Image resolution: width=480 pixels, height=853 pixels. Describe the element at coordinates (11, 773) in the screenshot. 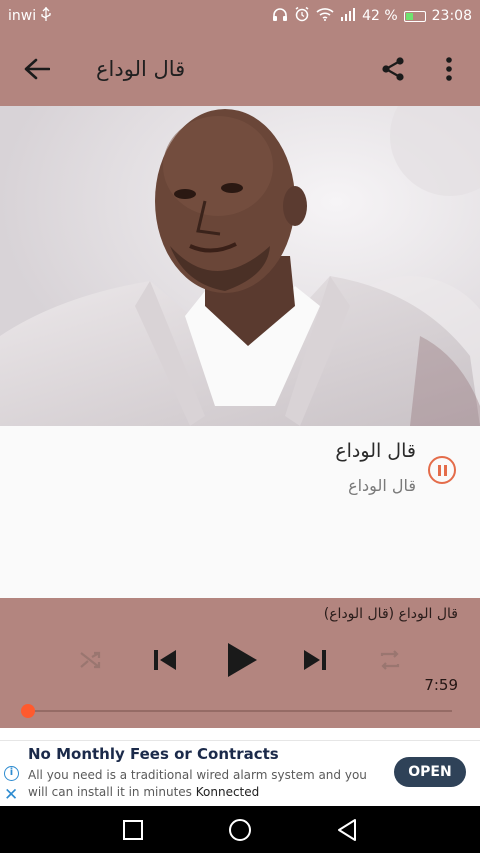

I see `info-icon: i` at that location.